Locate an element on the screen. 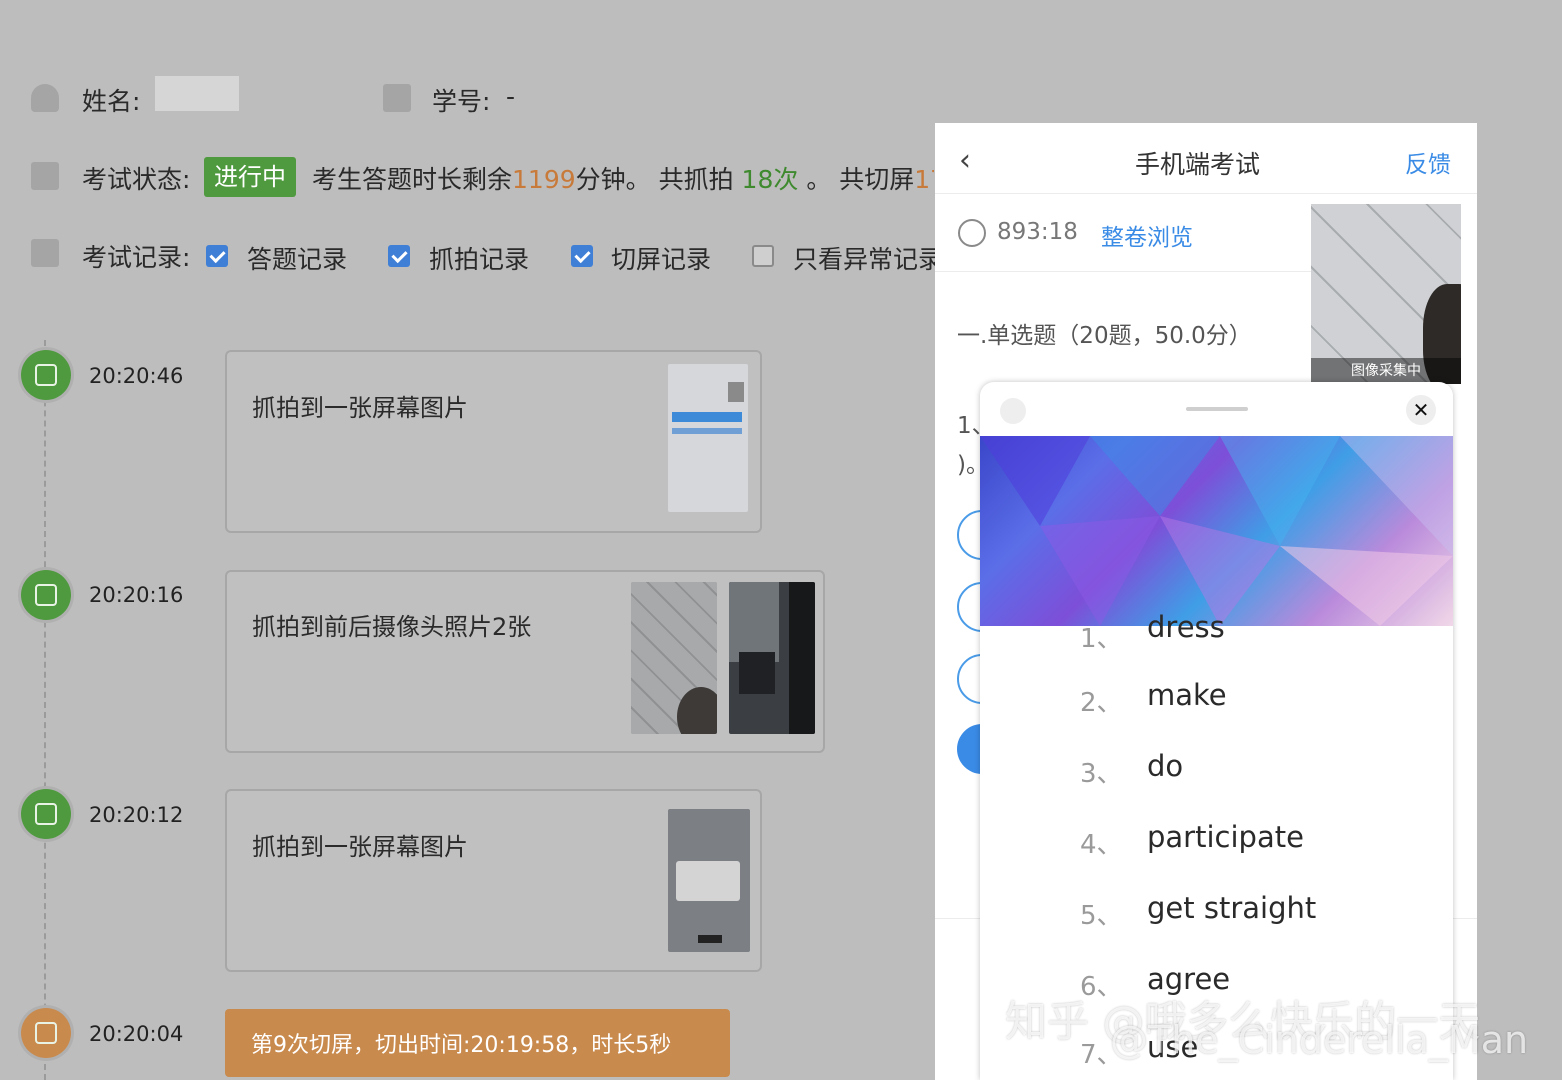 This screenshot has height=1080, width=1562. option-text: get straight is located at coordinates (1231, 908).